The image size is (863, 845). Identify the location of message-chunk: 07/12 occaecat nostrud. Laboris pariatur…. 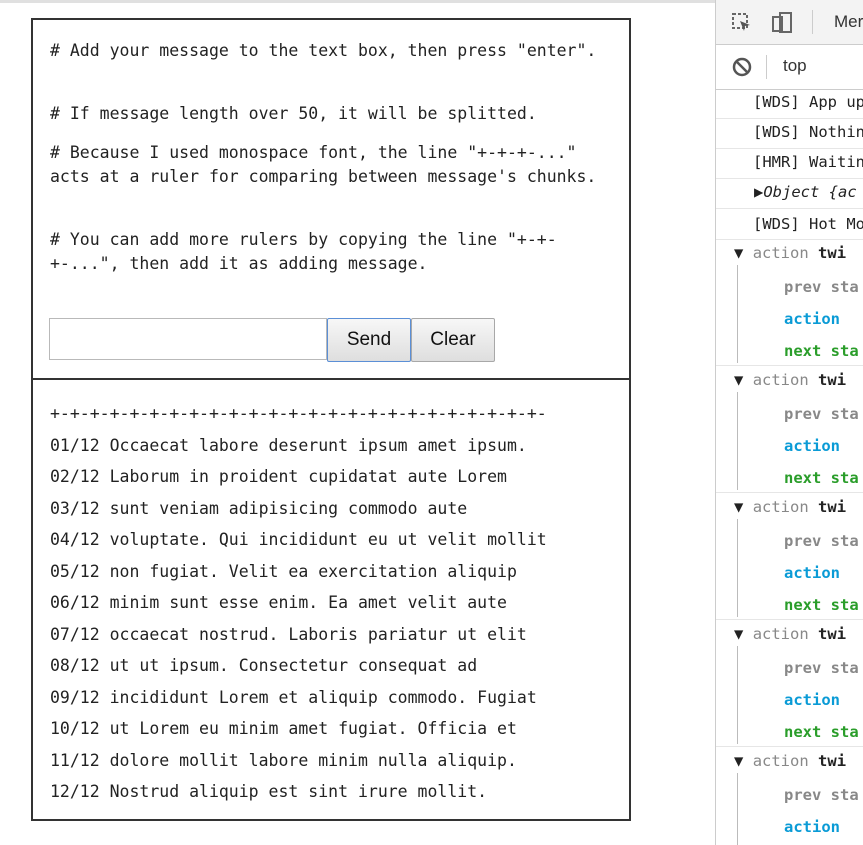
(288, 634).